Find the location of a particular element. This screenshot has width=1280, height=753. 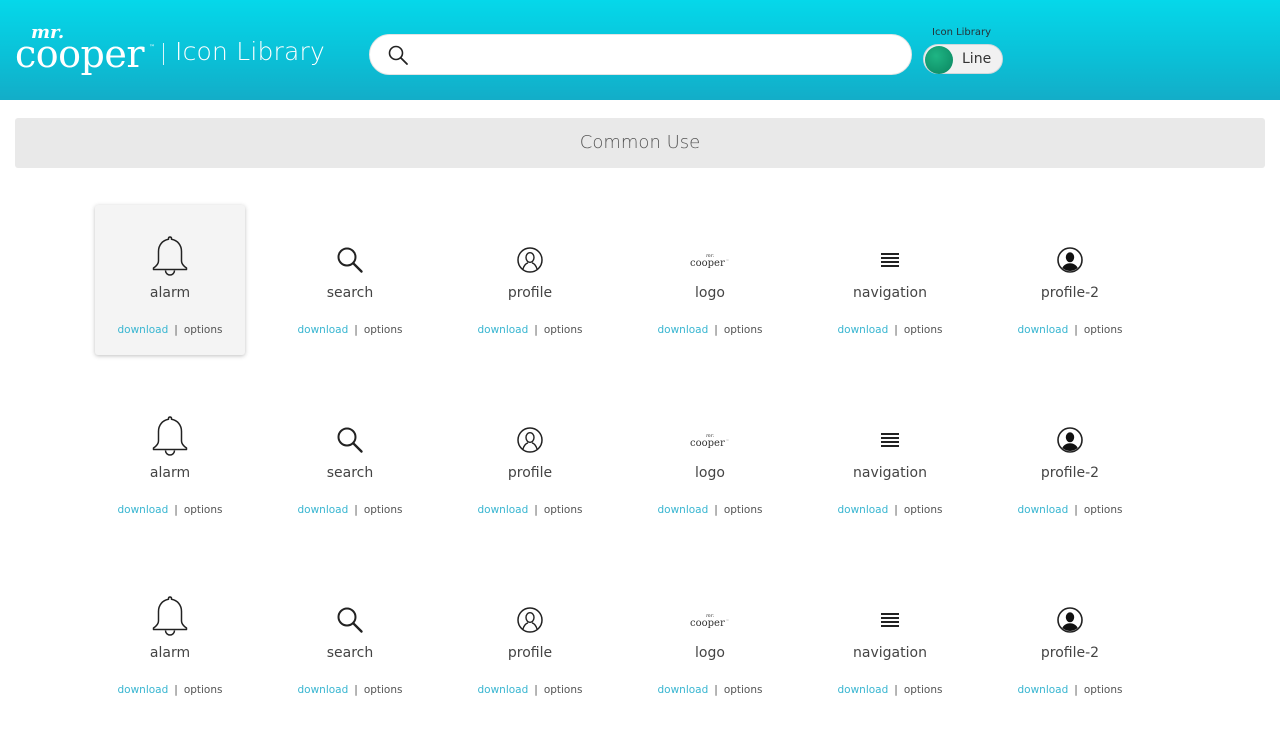

profile-outline-icon is located at coordinates (530, 260).